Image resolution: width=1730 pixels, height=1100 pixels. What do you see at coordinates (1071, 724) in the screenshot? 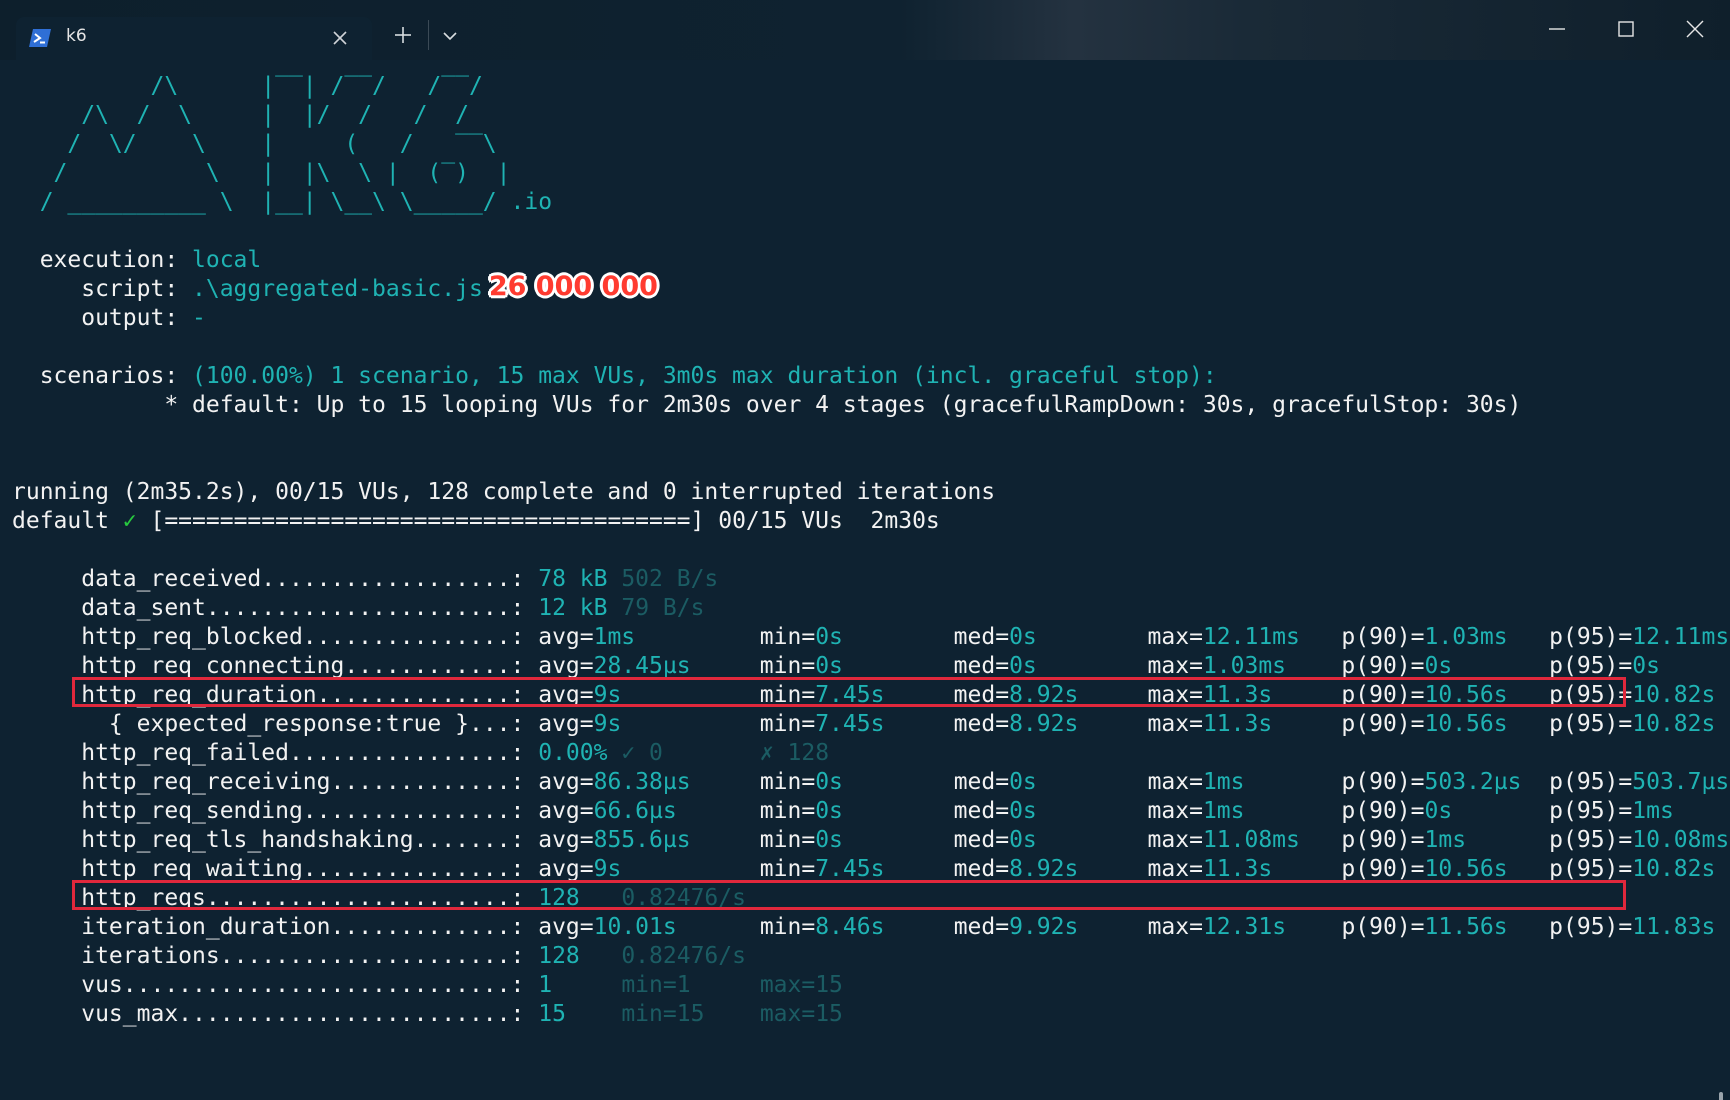
I see `metric-stat-value: 8.92s` at bounding box center [1071, 724].